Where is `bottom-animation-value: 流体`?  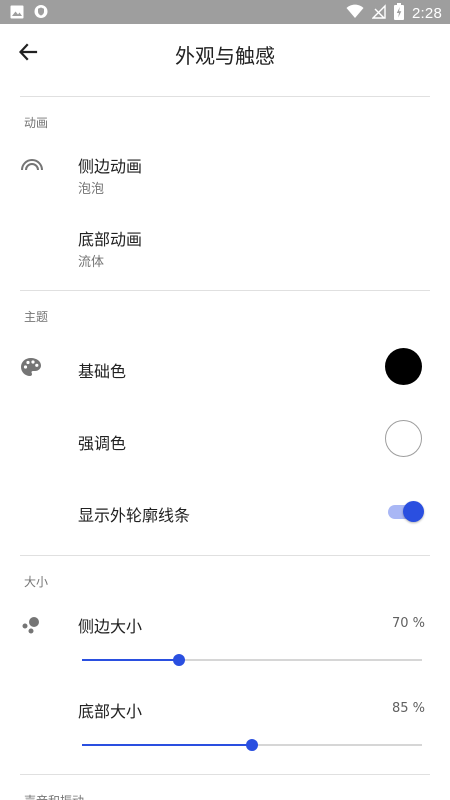
bottom-animation-value: 流体 is located at coordinates (91, 262).